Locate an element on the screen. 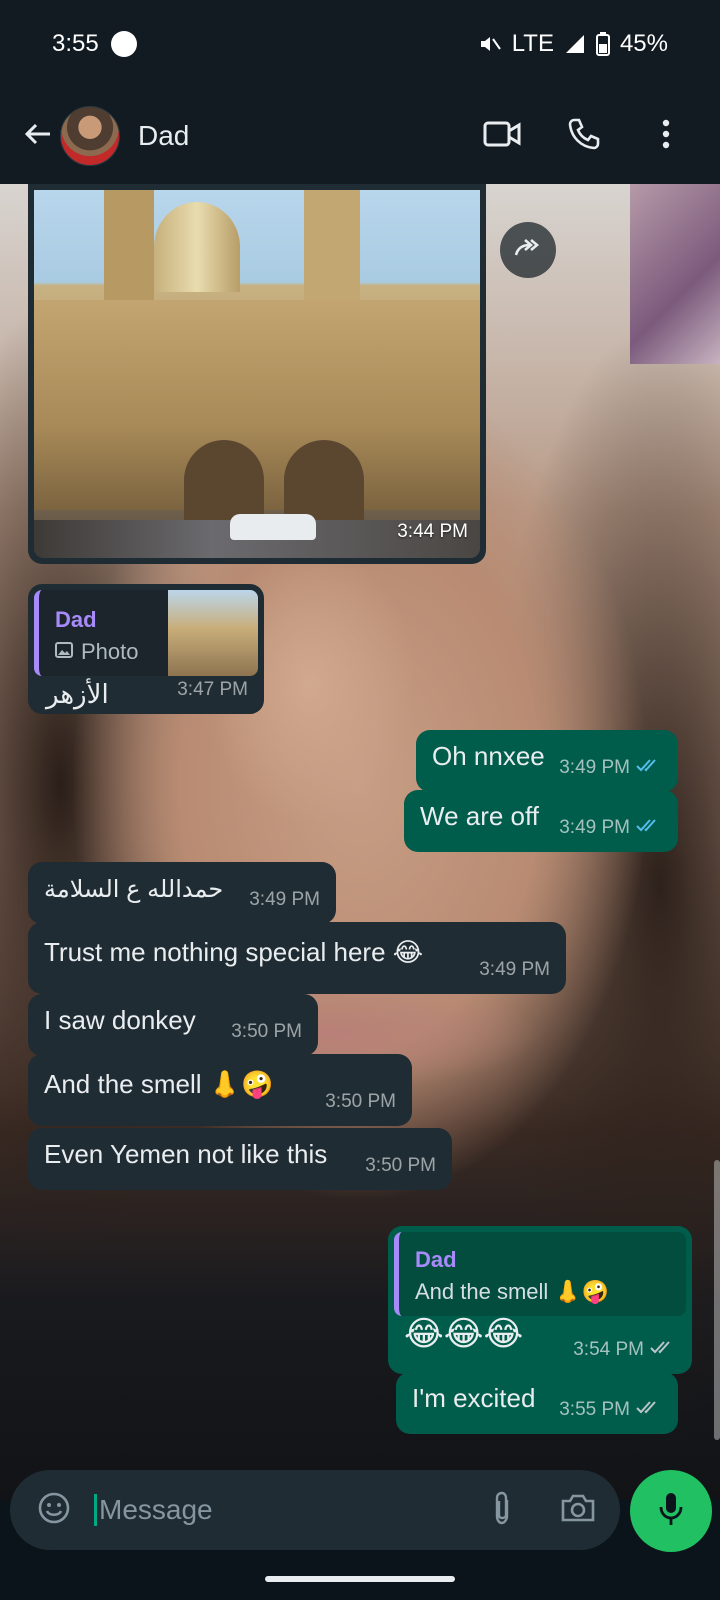 This screenshot has width=720, height=1600. message-text: I'm excited is located at coordinates (474, 1398).